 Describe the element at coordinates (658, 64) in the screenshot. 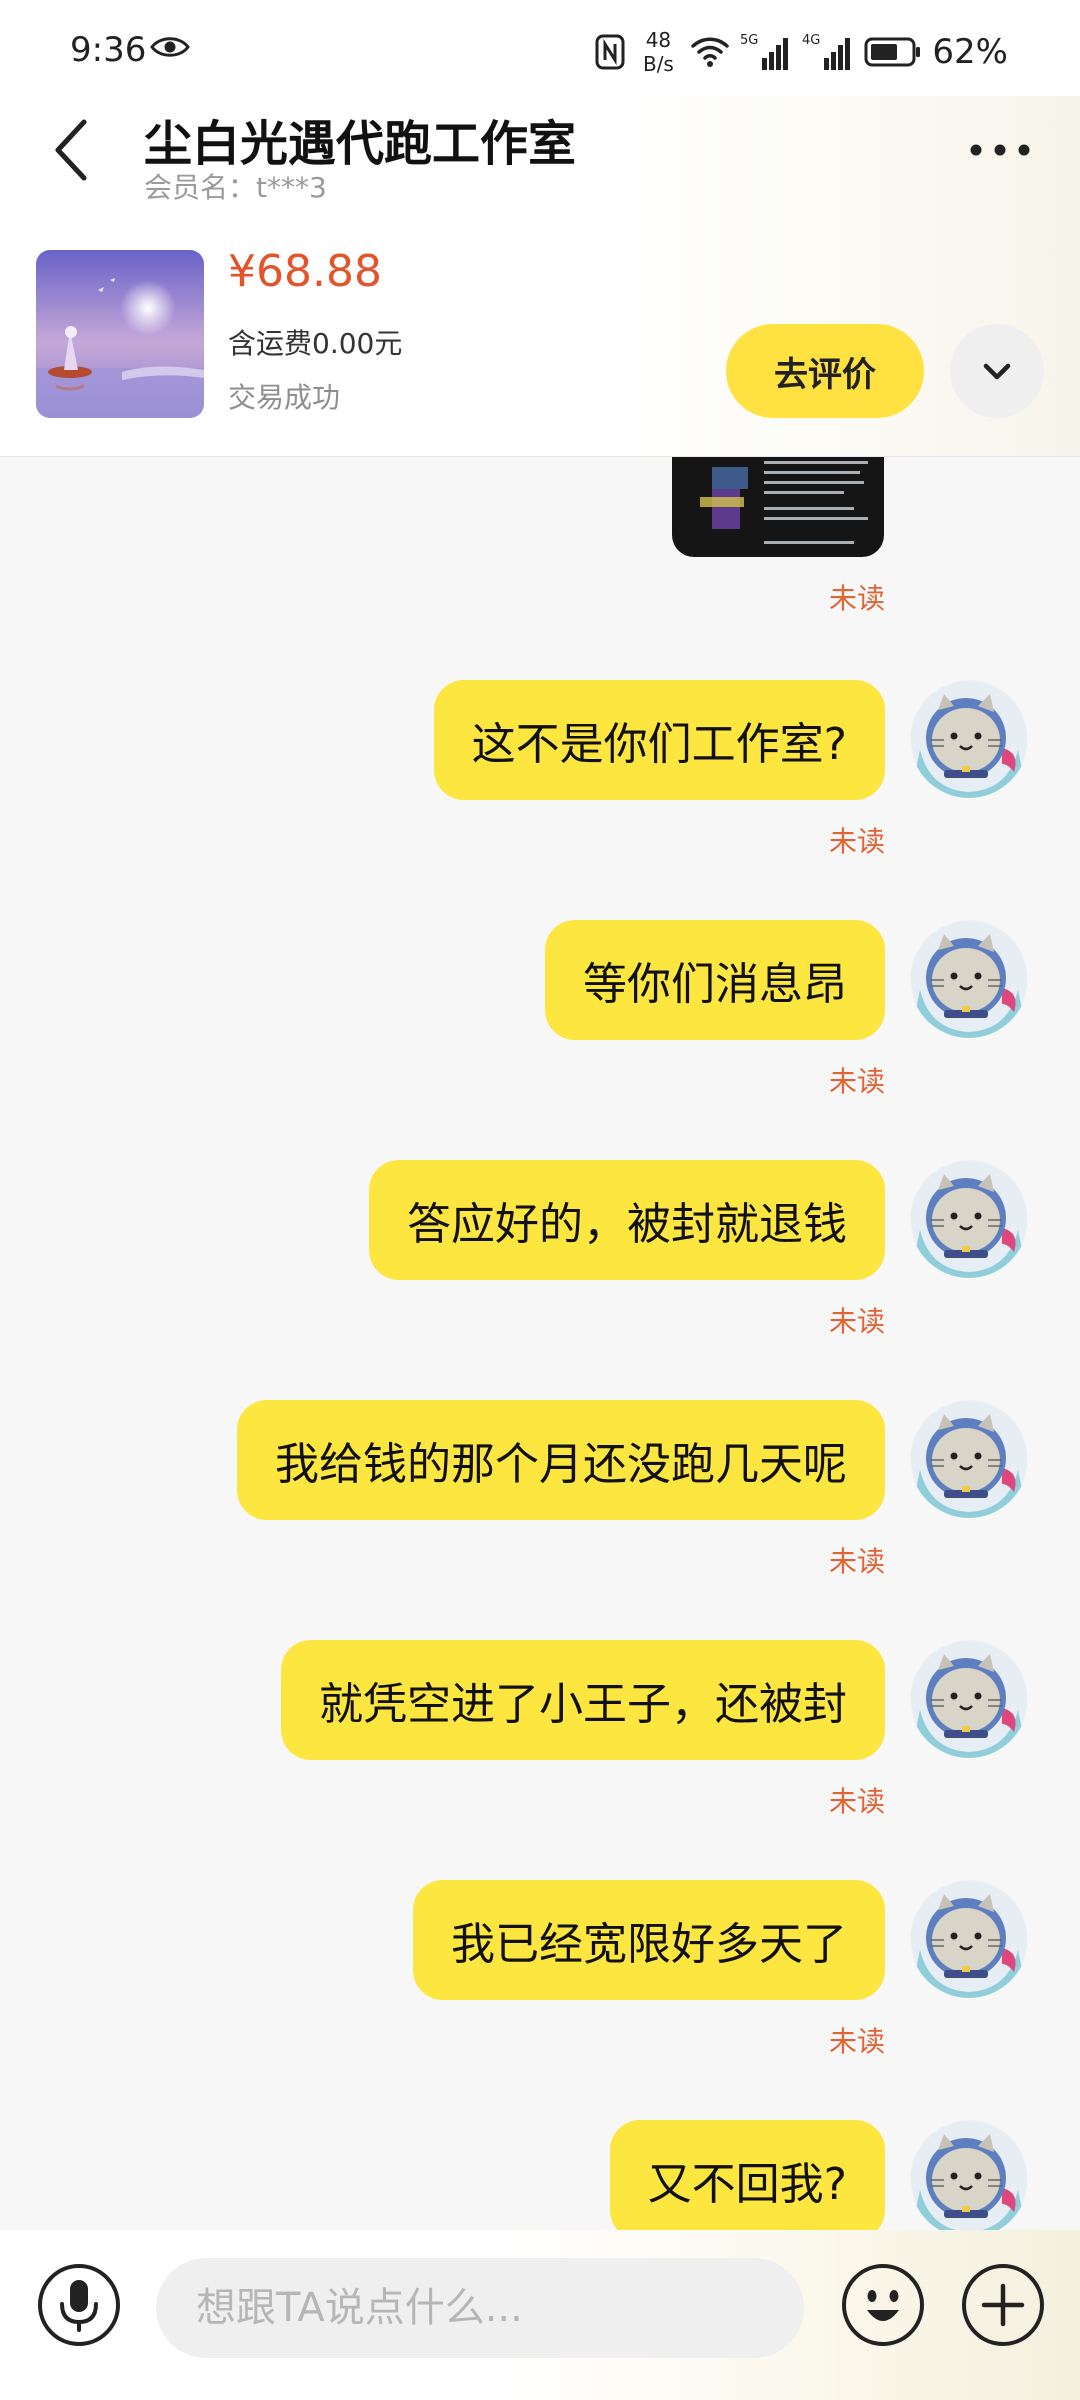

I see `net-speed-unit: B/s` at that location.